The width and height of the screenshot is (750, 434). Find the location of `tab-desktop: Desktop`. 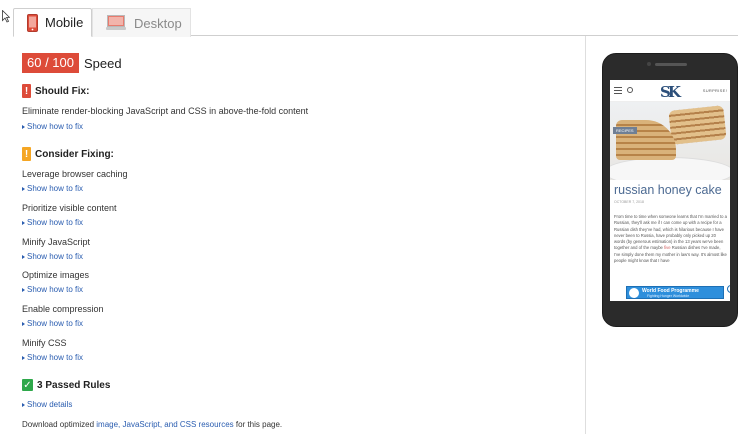

tab-desktop: Desktop is located at coordinates (141, 22).